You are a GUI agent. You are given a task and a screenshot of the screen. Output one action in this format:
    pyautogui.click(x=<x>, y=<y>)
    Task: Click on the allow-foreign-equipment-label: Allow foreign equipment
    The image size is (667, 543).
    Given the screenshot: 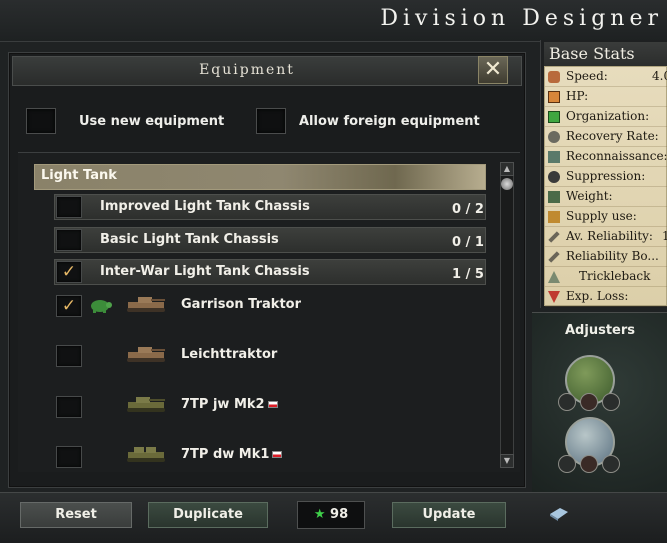 What is the action you would take?
    pyautogui.click(x=389, y=121)
    